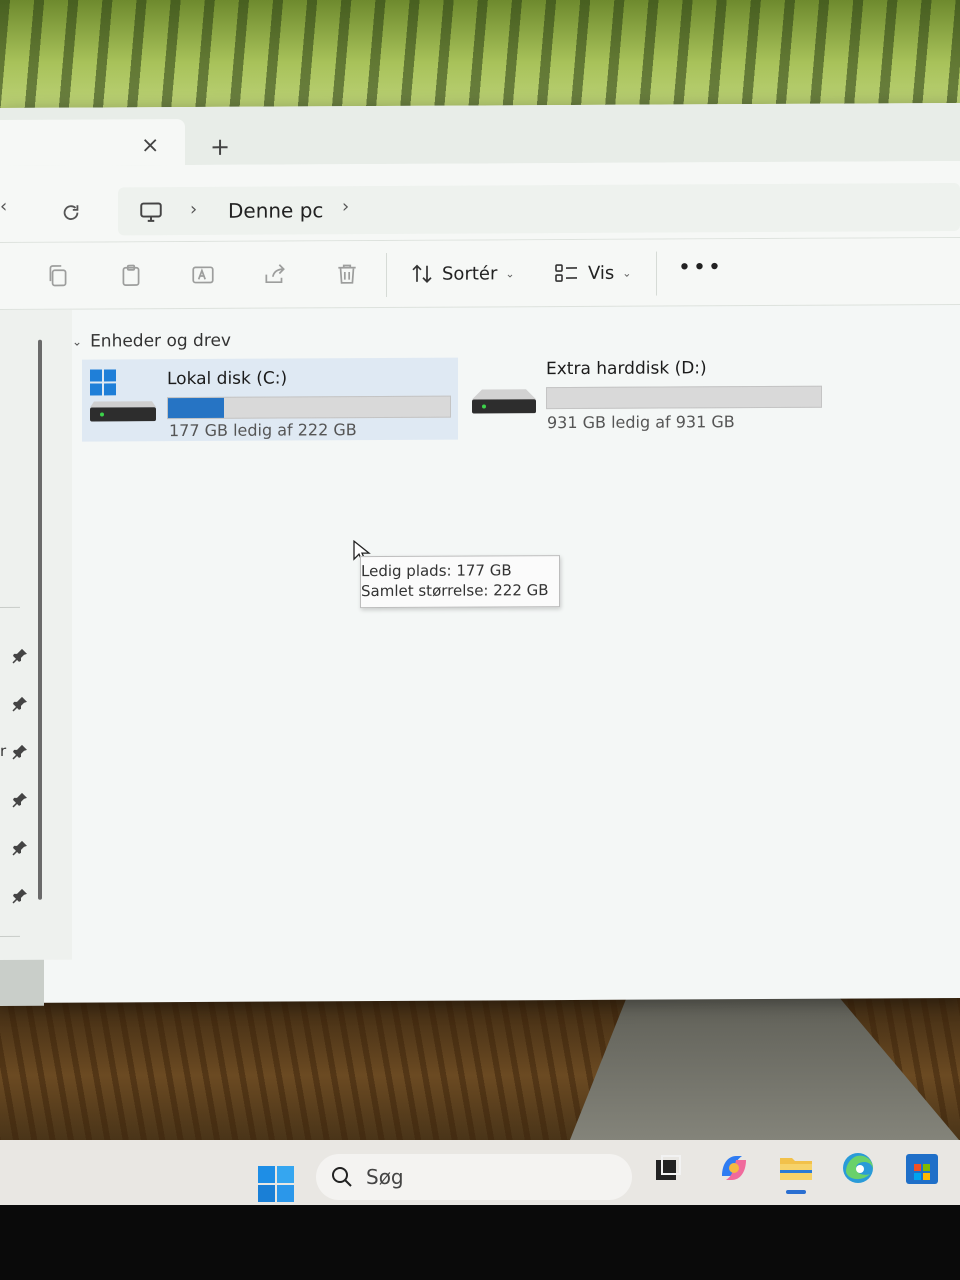 The height and width of the screenshot is (1280, 960). What do you see at coordinates (220, 147) in the screenshot?
I see `plus-icon: +` at bounding box center [220, 147].